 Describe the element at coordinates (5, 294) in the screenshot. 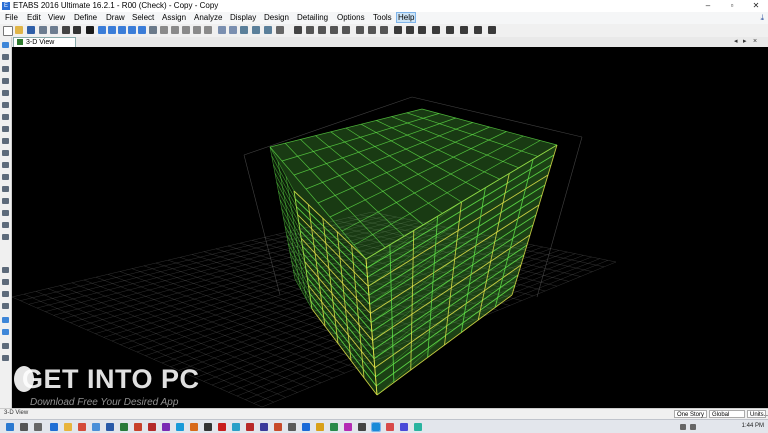

I see `snap-intersections-icon` at that location.